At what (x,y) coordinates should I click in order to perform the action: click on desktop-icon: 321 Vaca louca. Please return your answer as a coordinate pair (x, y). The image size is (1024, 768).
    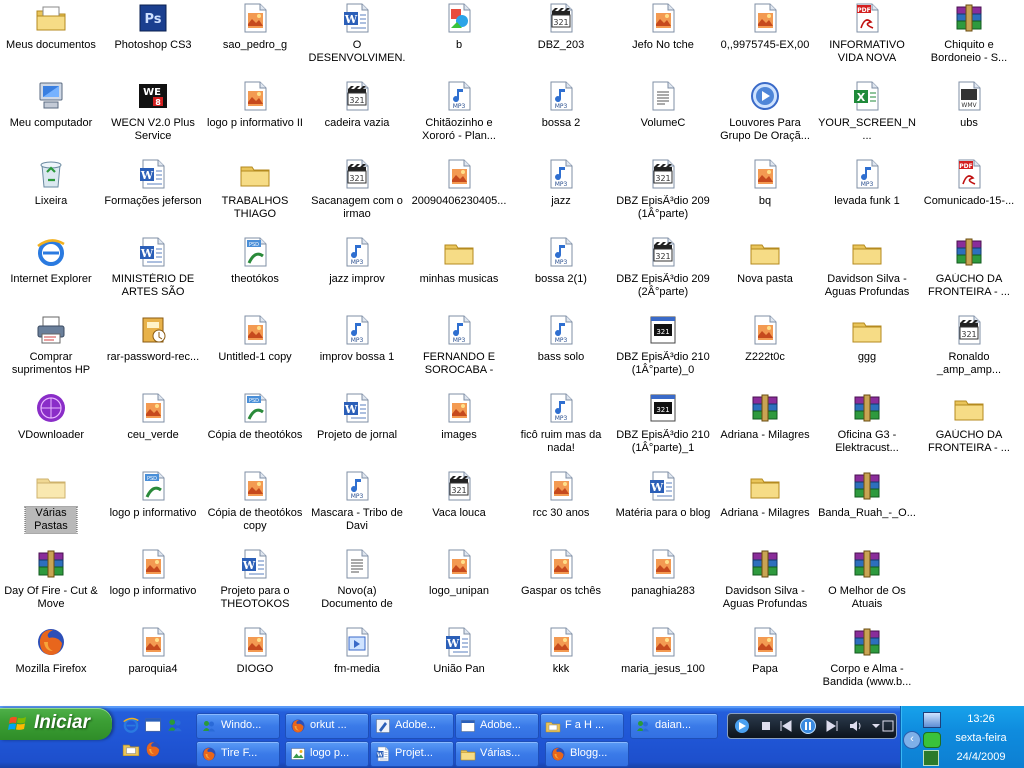
    Looking at the image, I should click on (459, 507).